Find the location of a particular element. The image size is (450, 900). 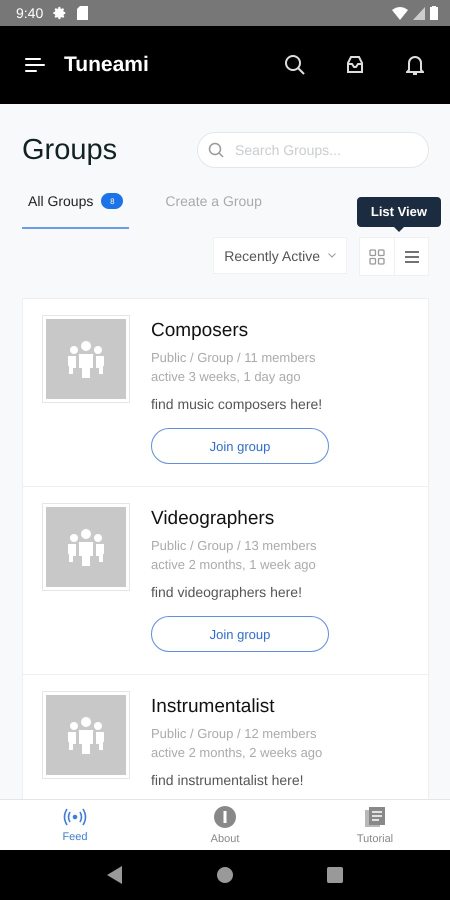

group-description: find music composers here! is located at coordinates (237, 404).